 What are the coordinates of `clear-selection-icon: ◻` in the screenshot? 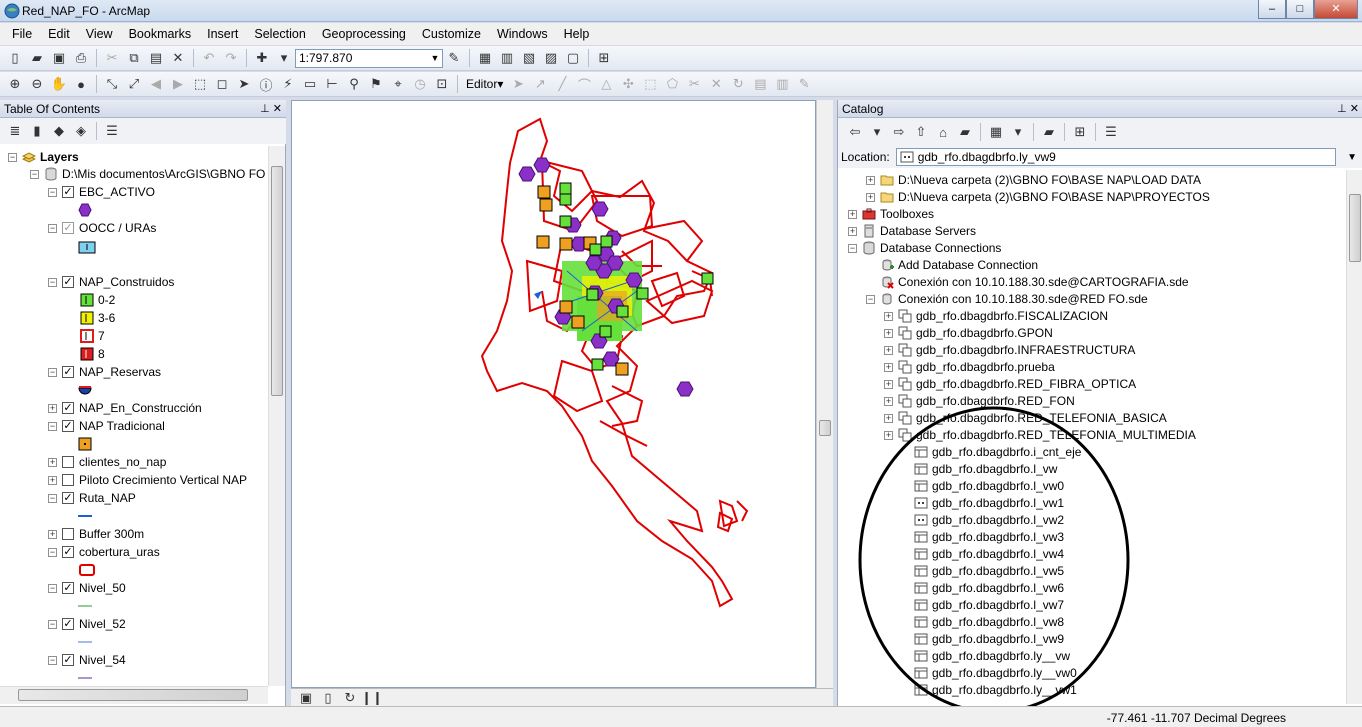 It's located at (222, 84).